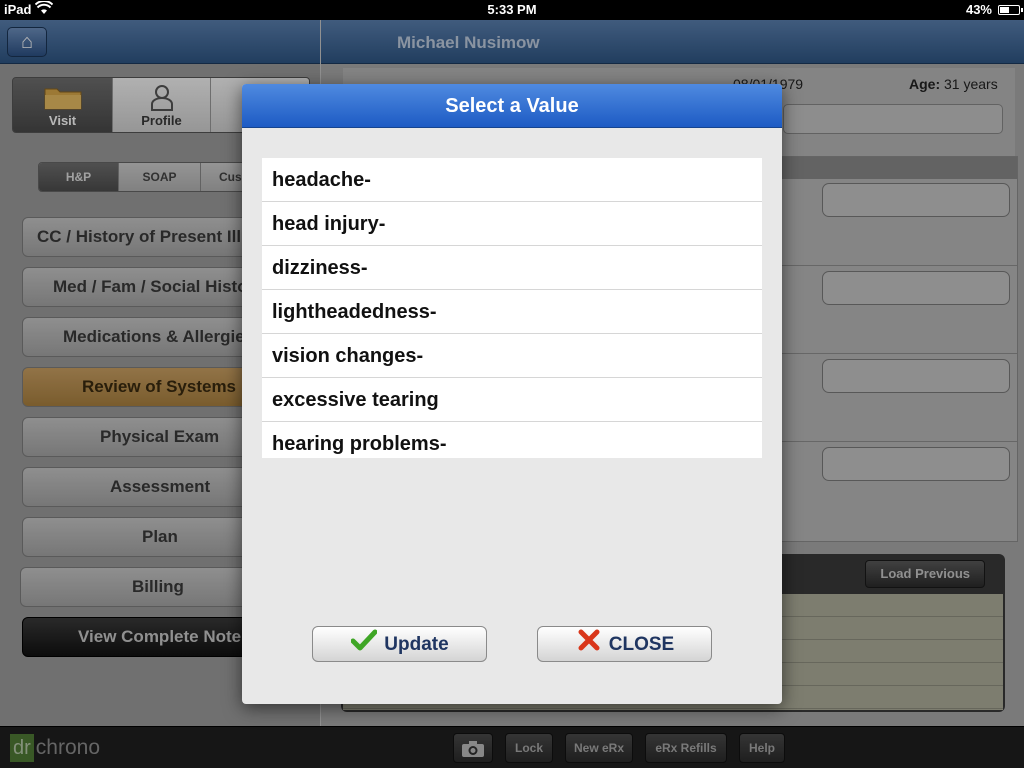  I want to click on modal-title: Select a Value, so click(512, 106).